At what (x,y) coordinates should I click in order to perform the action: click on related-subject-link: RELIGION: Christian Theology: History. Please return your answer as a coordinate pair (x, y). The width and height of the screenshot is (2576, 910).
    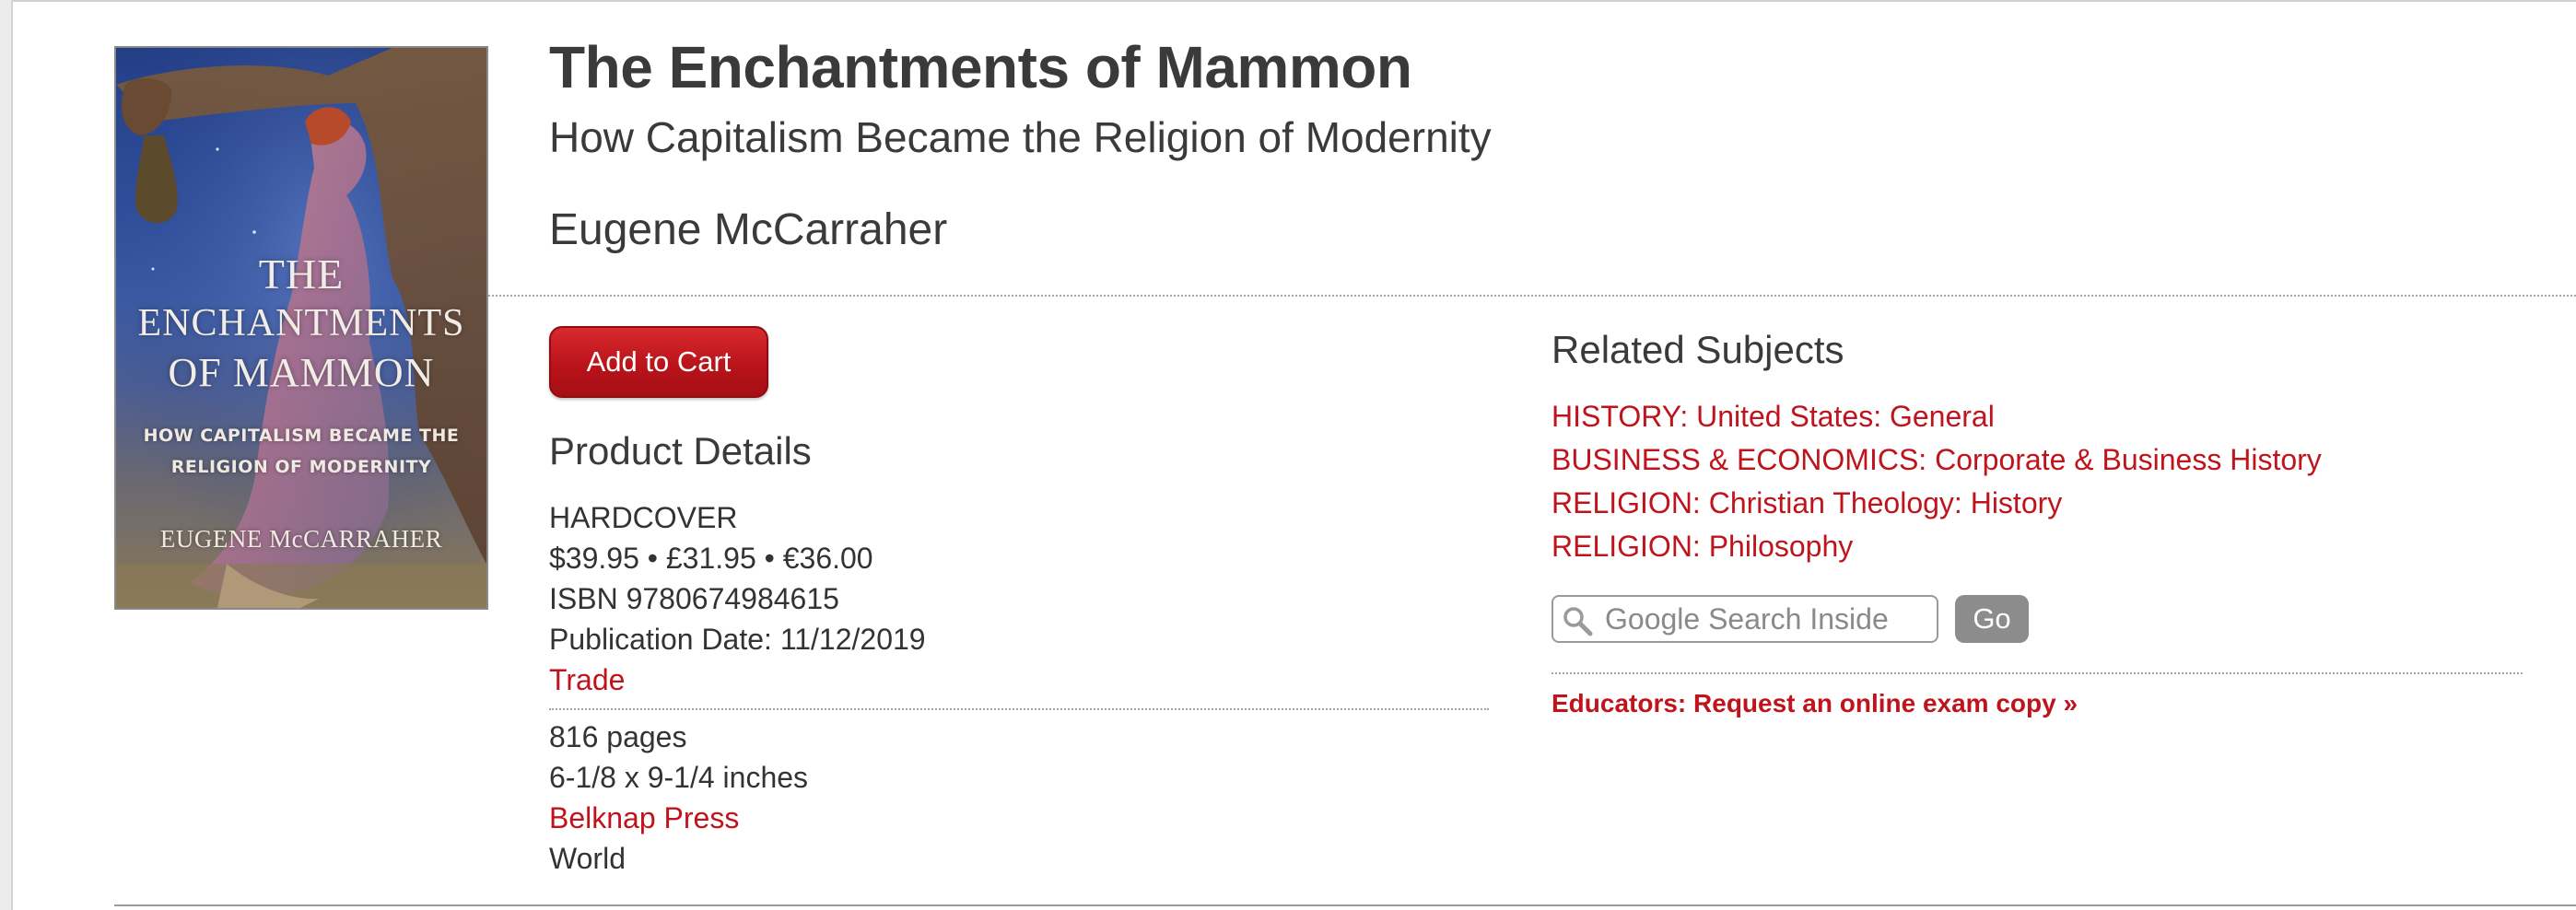
    Looking at the image, I should click on (1806, 503).